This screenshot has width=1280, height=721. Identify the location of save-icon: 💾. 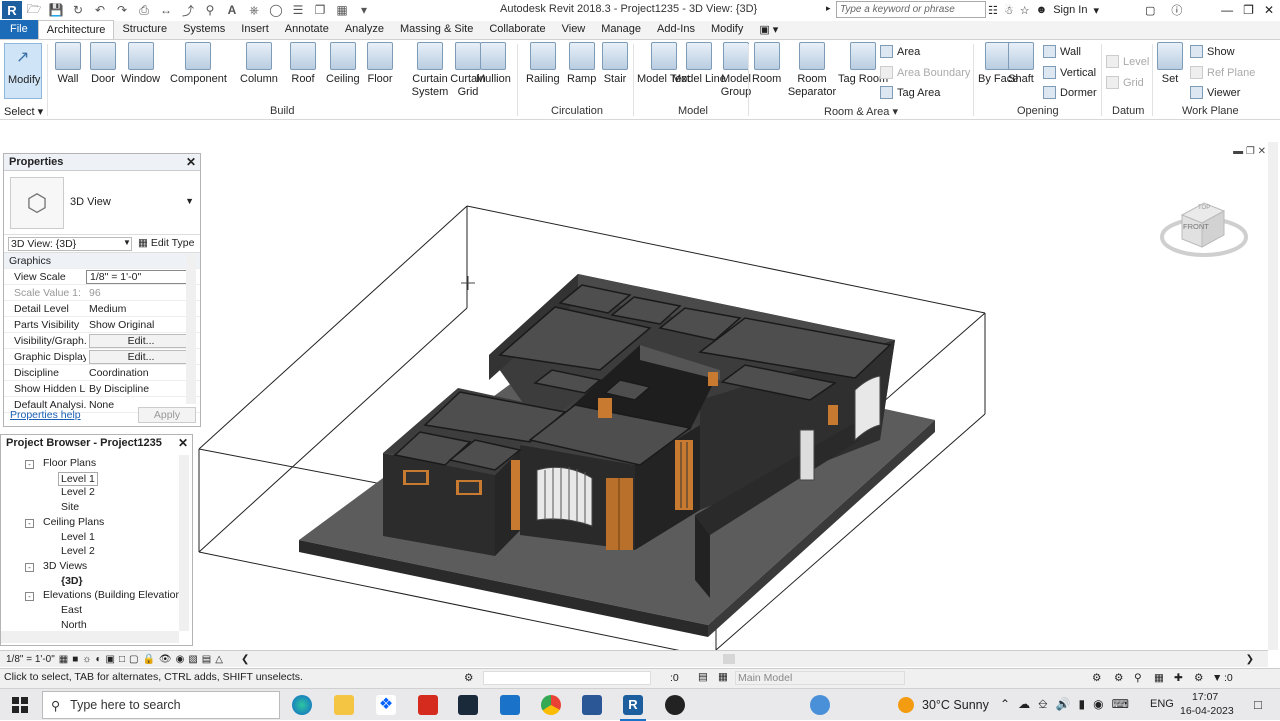
(56, 10).